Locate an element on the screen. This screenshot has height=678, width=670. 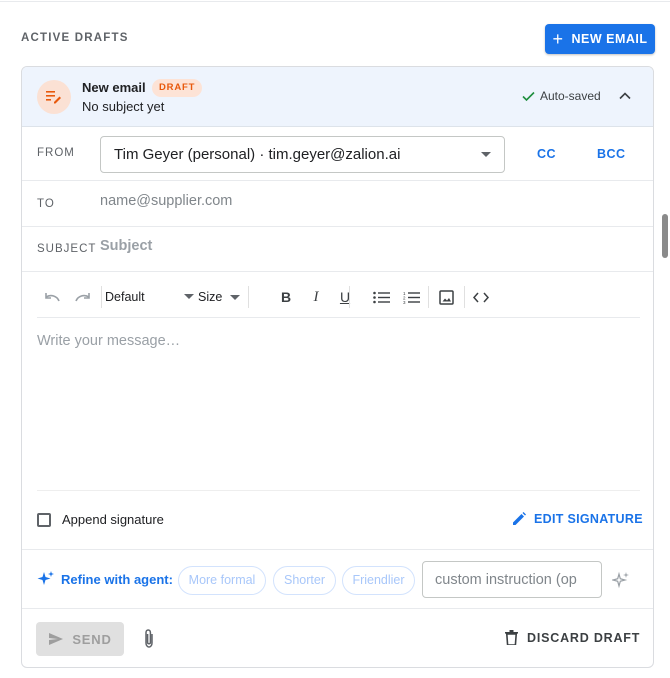
autosave-label: Auto-saved is located at coordinates (570, 96).